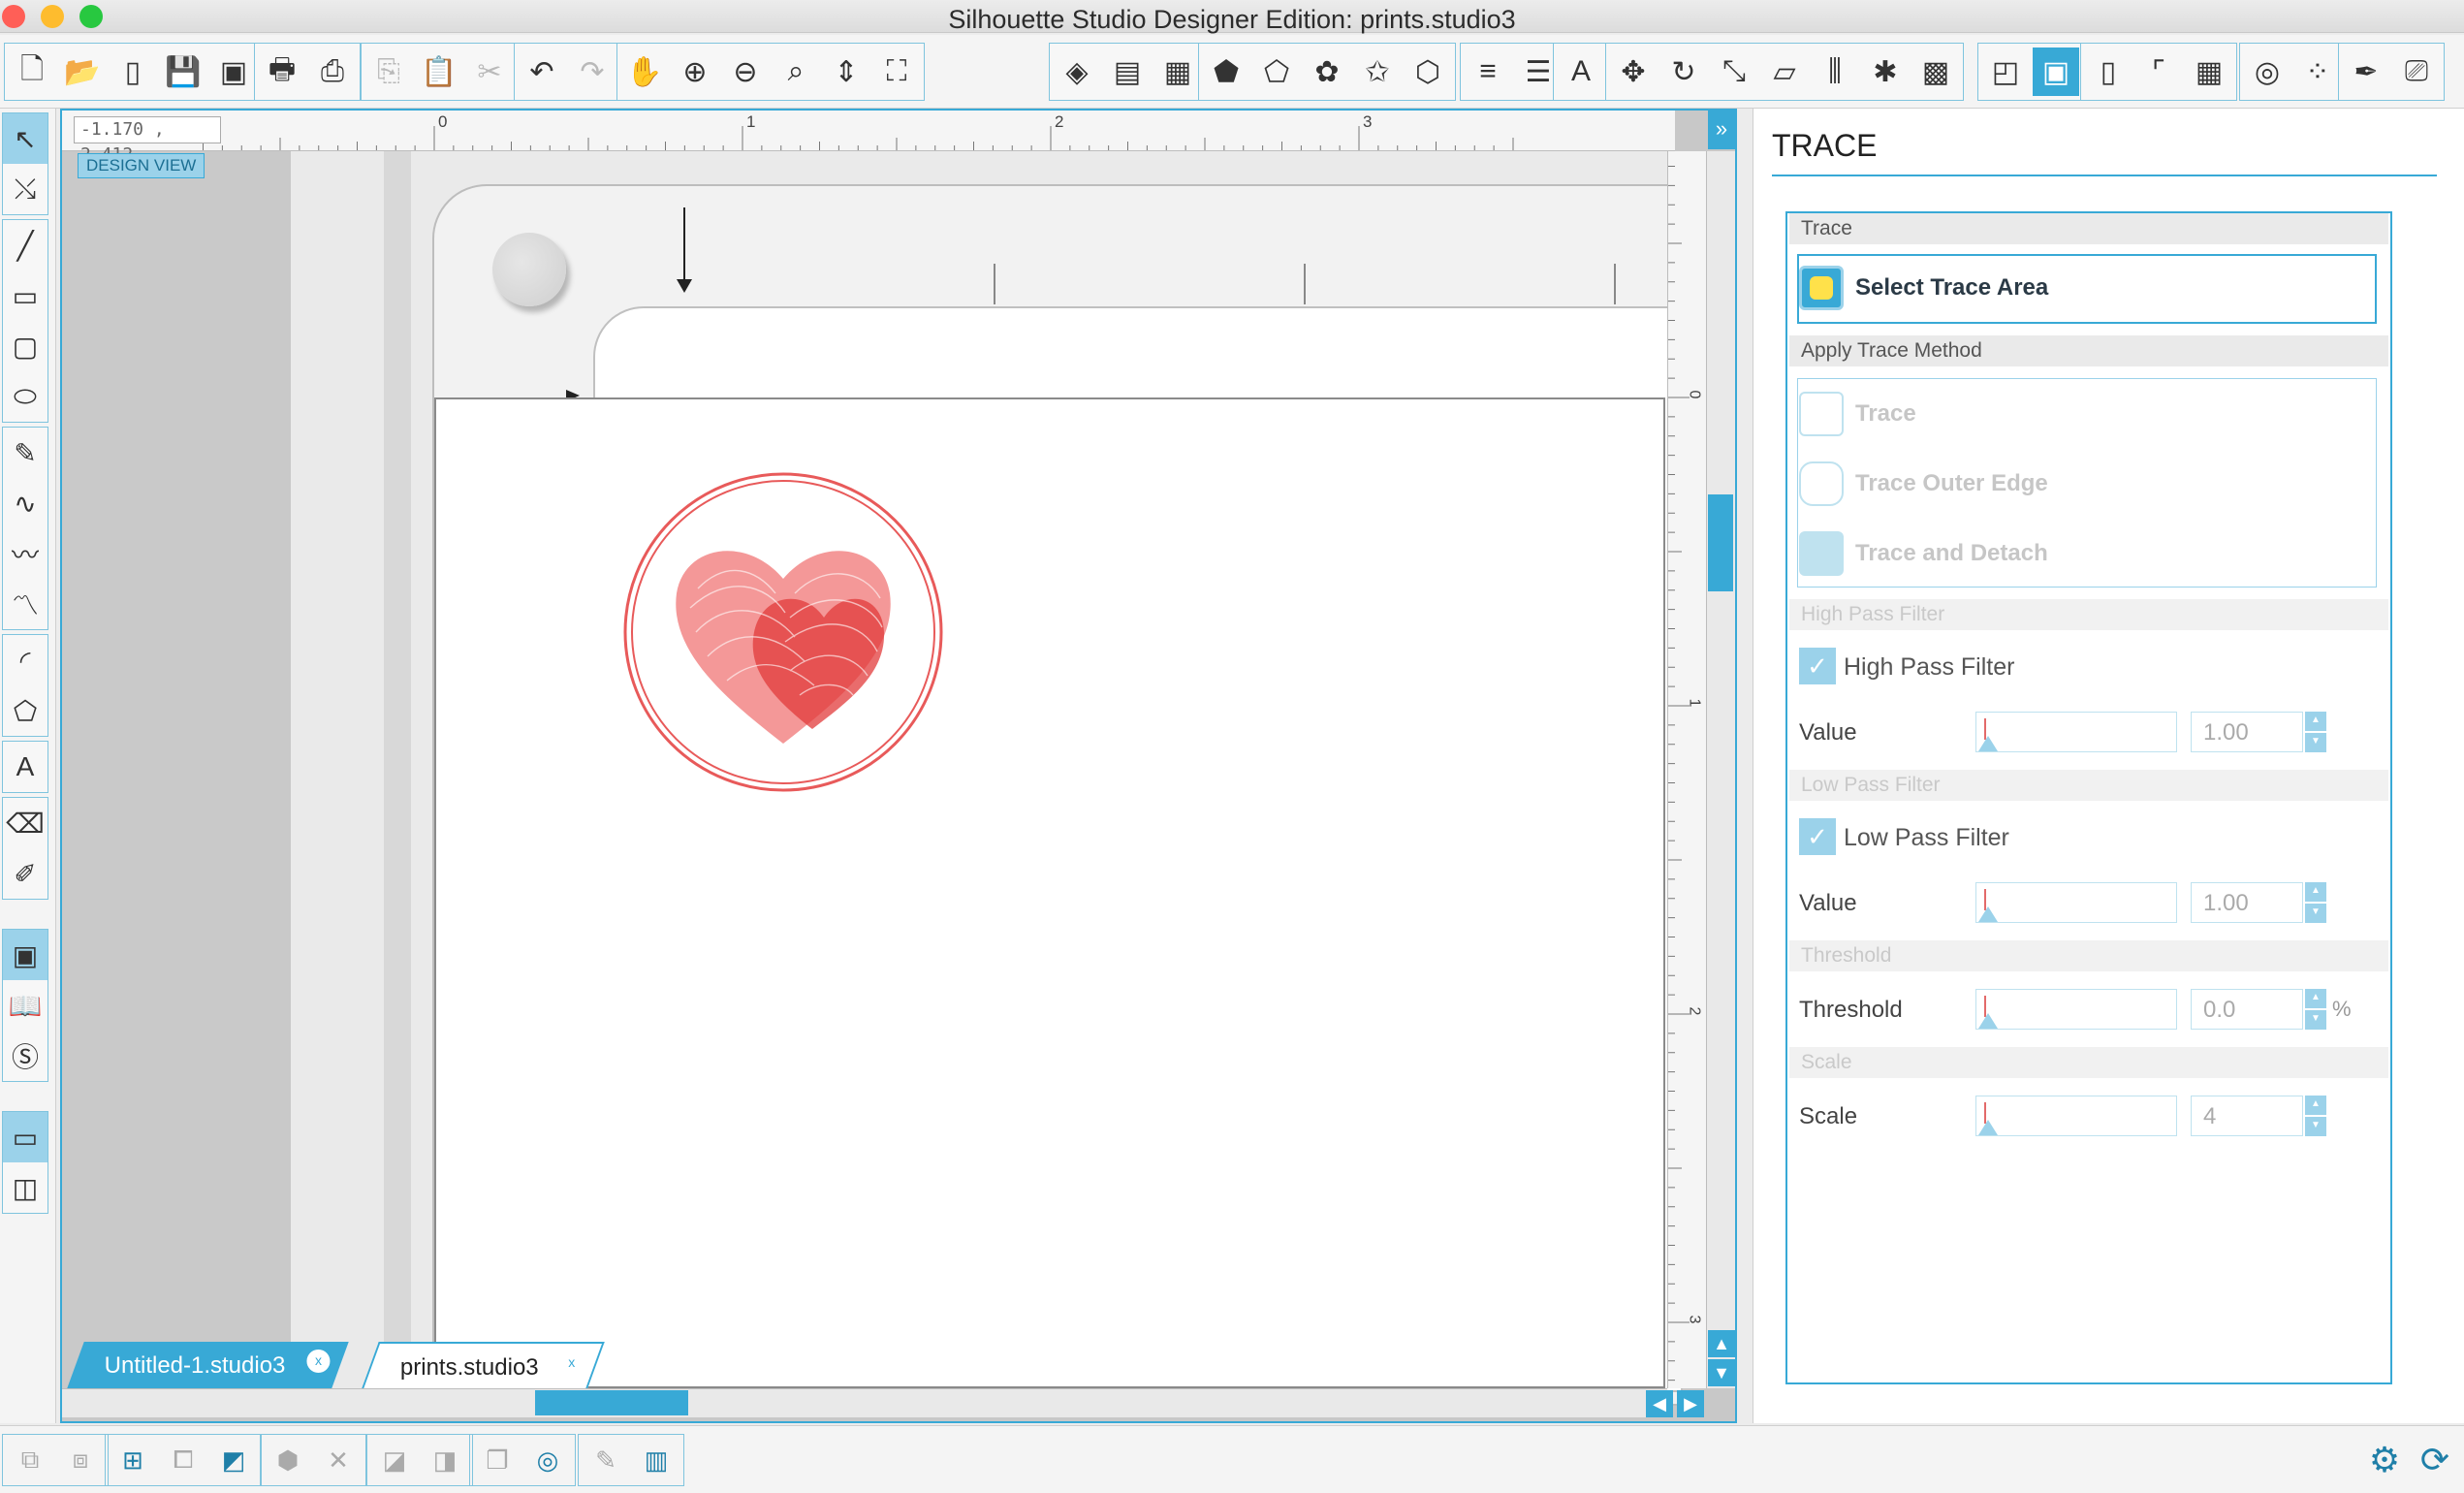 Image resolution: width=2464 pixels, height=1493 pixels. Describe the element at coordinates (1817, 837) in the screenshot. I see `low-pass-checkbox: ✓` at that location.